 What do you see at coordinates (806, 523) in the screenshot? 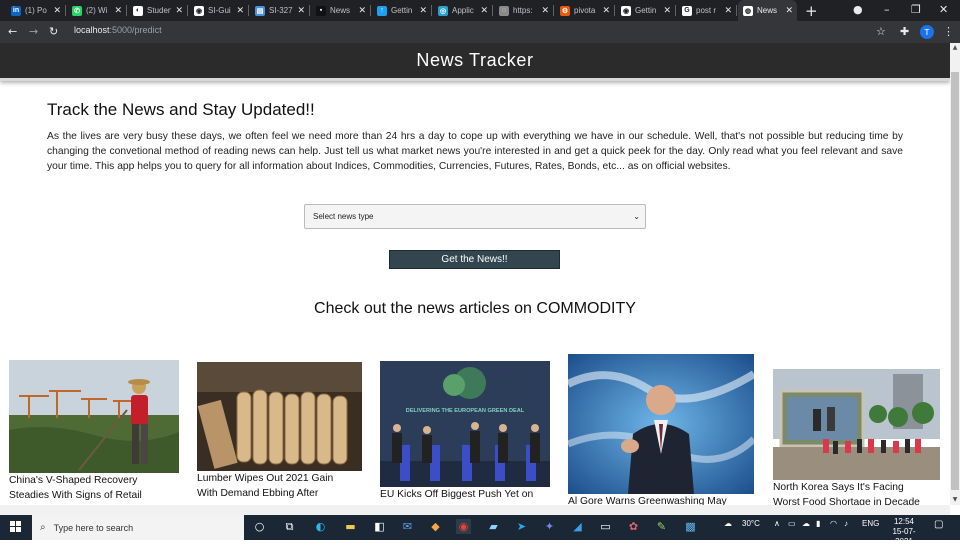
I see `cloud-icon: ☁` at bounding box center [806, 523].